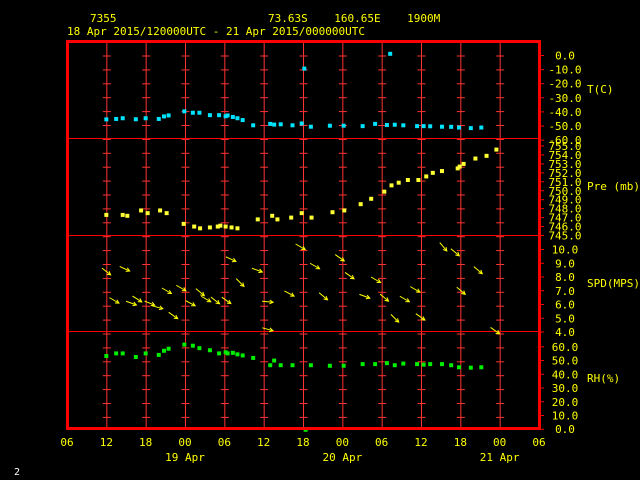  I want to click on temp-axis-label: T(C), so click(600, 89).